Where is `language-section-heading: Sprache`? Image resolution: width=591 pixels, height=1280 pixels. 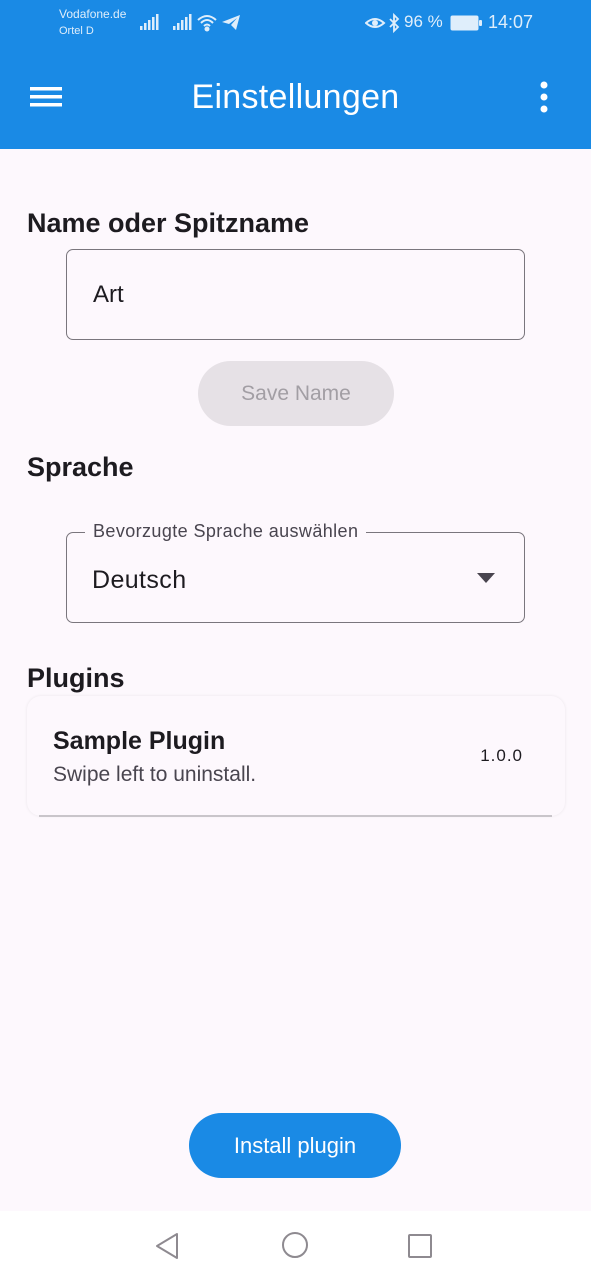
language-section-heading: Sprache is located at coordinates (80, 467).